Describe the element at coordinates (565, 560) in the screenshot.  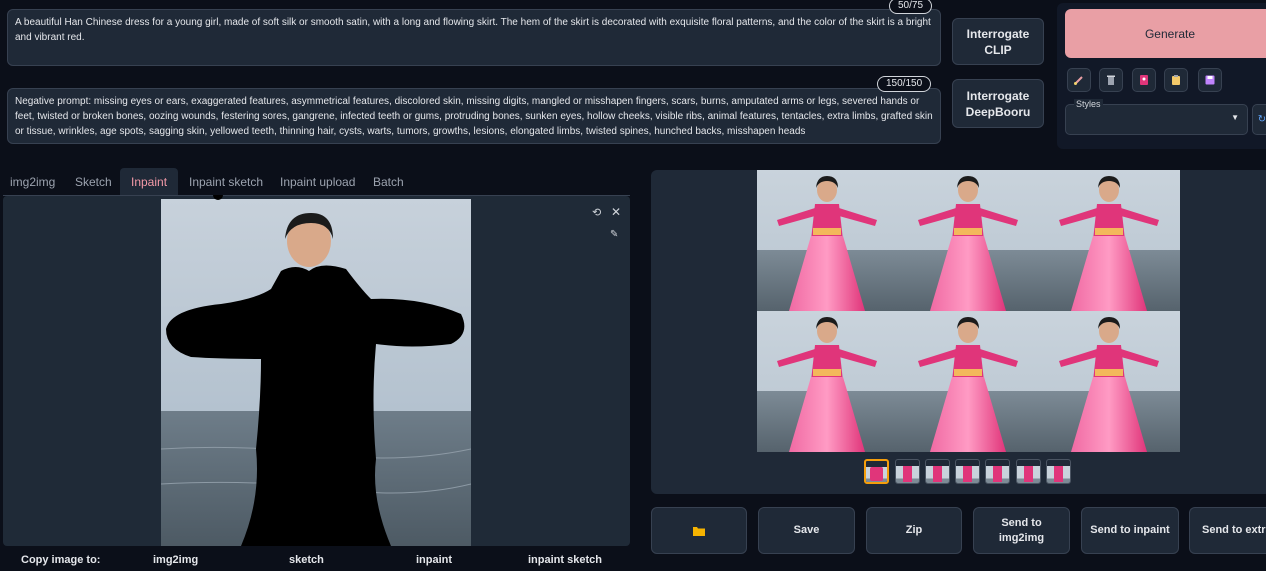
I see `copy-to-inpaint-sketch-button: inpaint sketch` at that location.